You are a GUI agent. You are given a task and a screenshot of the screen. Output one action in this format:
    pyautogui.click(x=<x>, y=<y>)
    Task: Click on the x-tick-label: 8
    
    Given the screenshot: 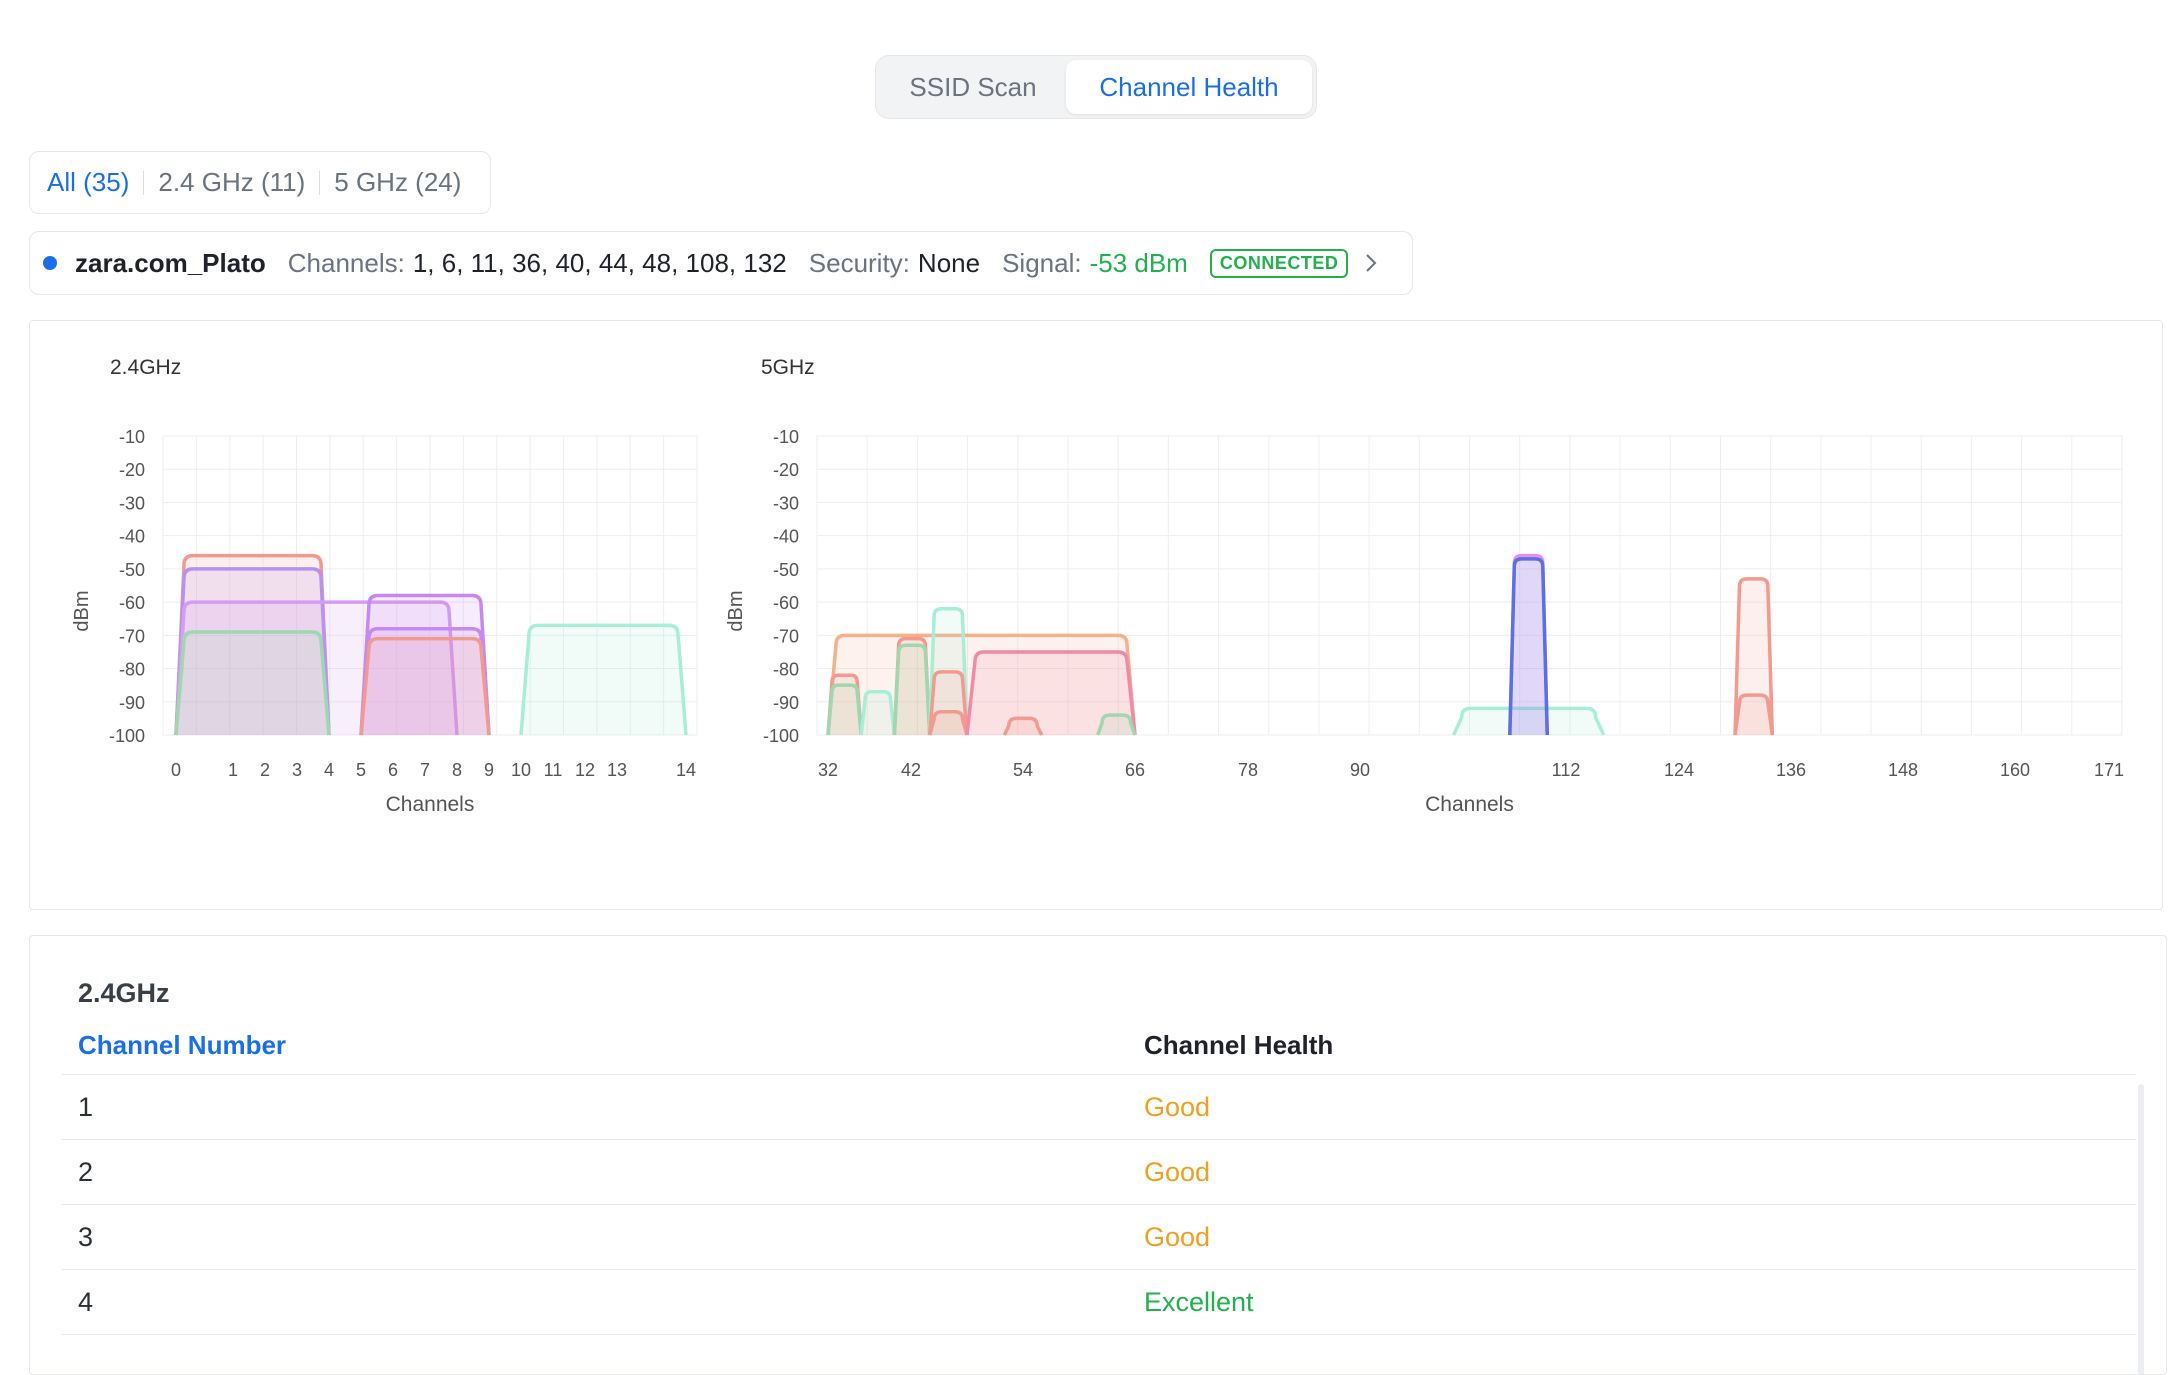 What is the action you would take?
    pyautogui.click(x=457, y=770)
    